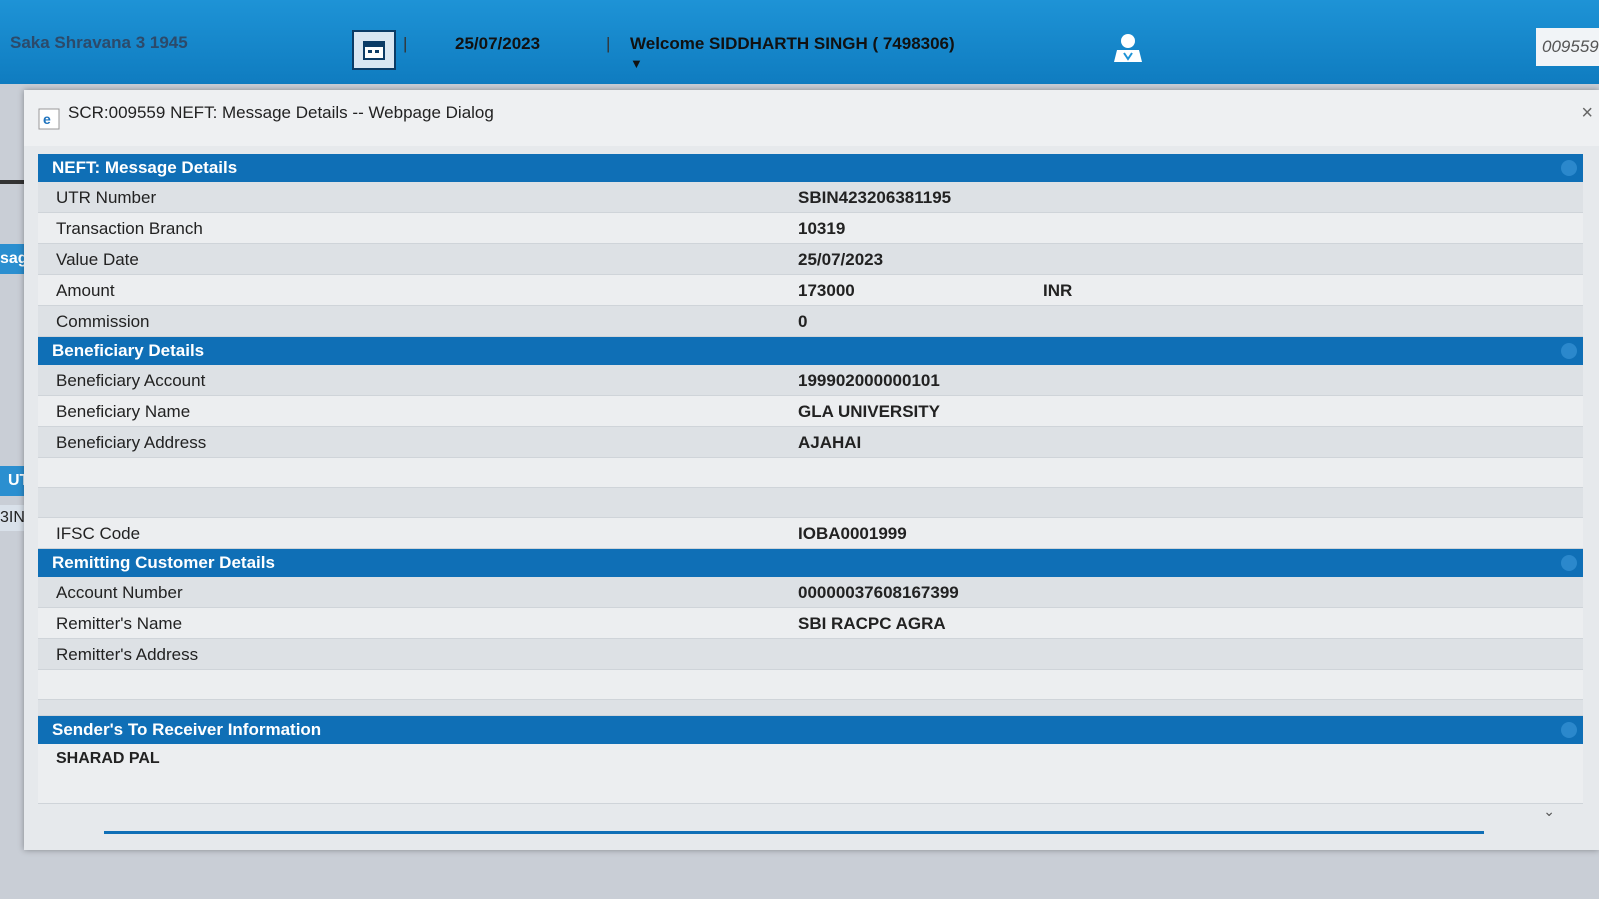  Describe the element at coordinates (145, 167) in the screenshot. I see `section-title: NEFT: Message Details` at that location.